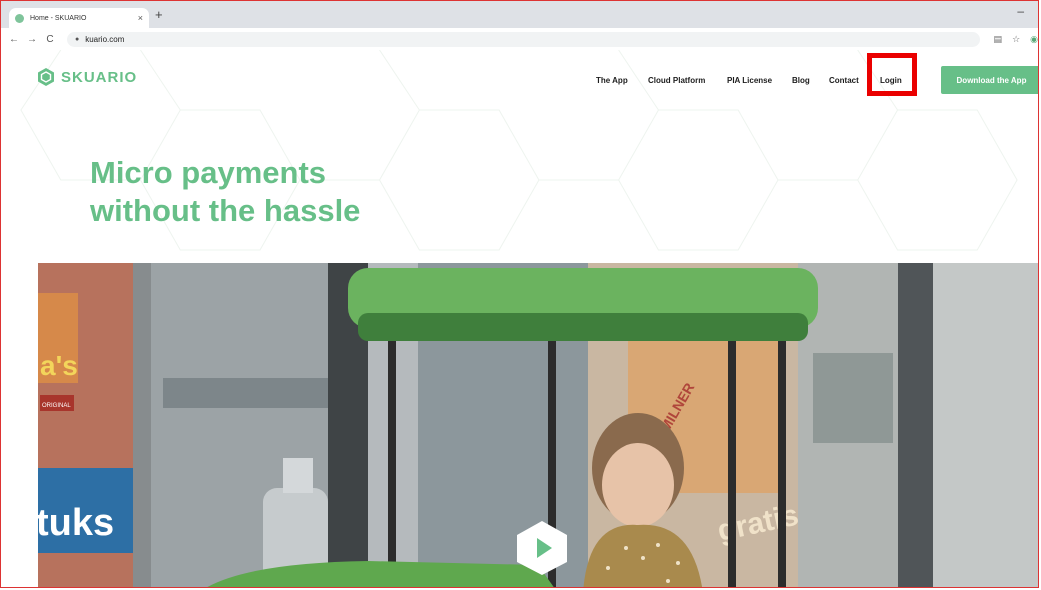  Describe the element at coordinates (225, 192) in the screenshot. I see `hero-headline: Micro payments without the hassle` at that location.